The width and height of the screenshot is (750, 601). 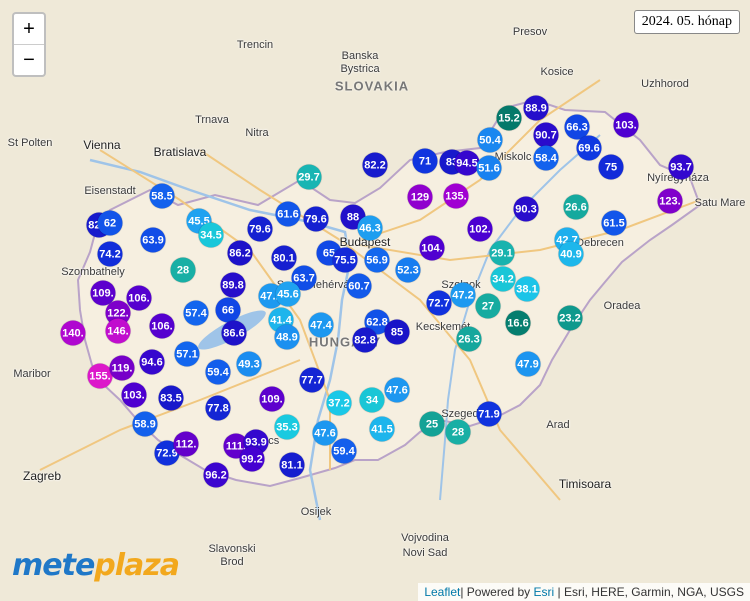 I want to click on station-marker: 90.3, so click(x=526, y=209).